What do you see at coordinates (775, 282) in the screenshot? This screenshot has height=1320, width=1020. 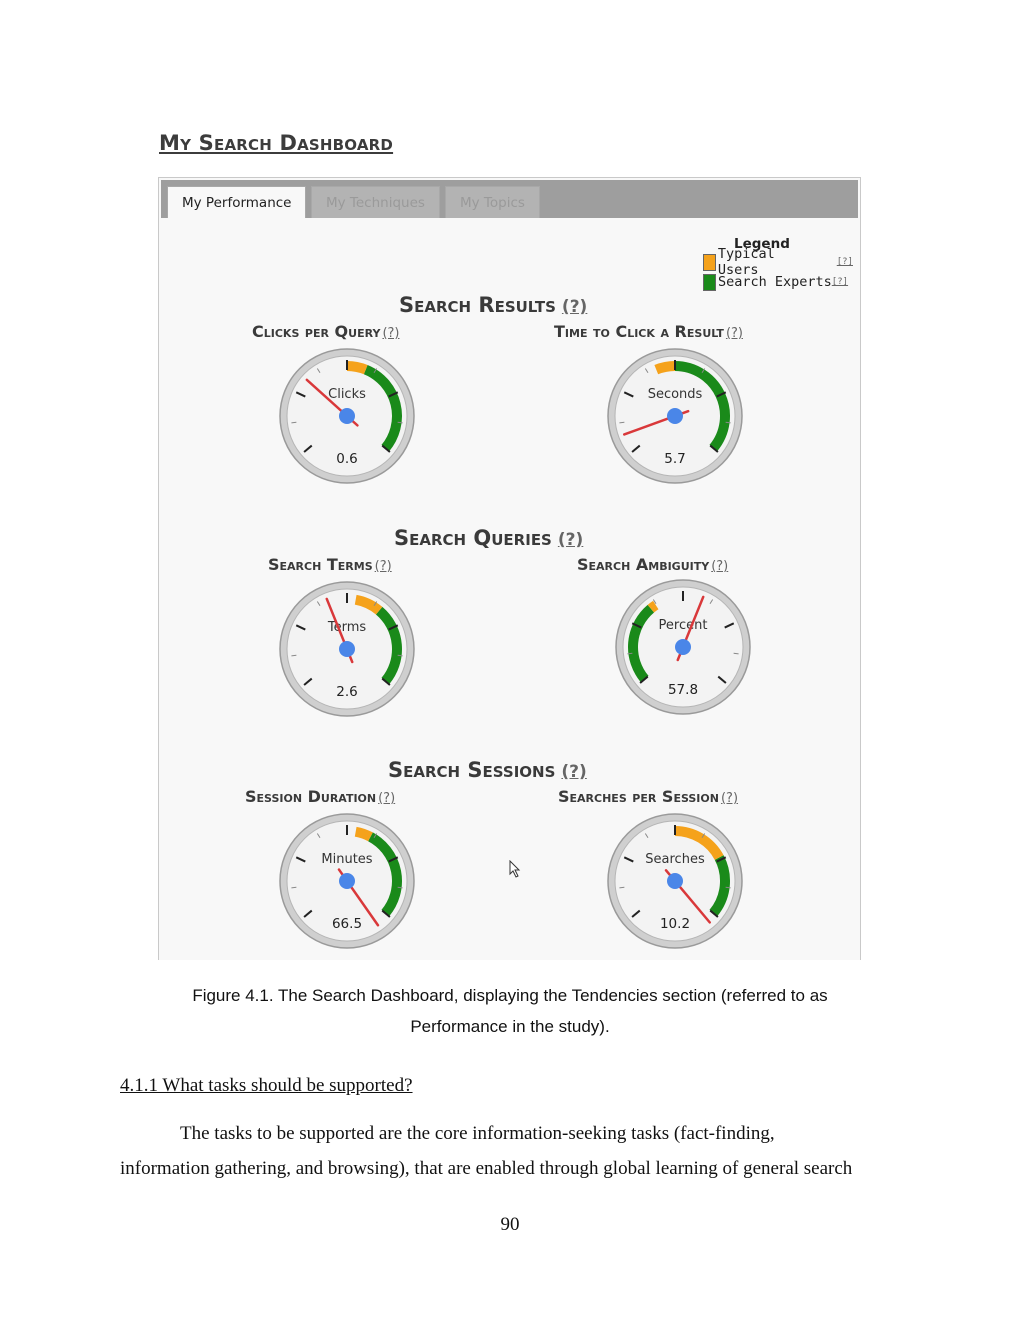 I see `legend-label: Search Experts` at bounding box center [775, 282].